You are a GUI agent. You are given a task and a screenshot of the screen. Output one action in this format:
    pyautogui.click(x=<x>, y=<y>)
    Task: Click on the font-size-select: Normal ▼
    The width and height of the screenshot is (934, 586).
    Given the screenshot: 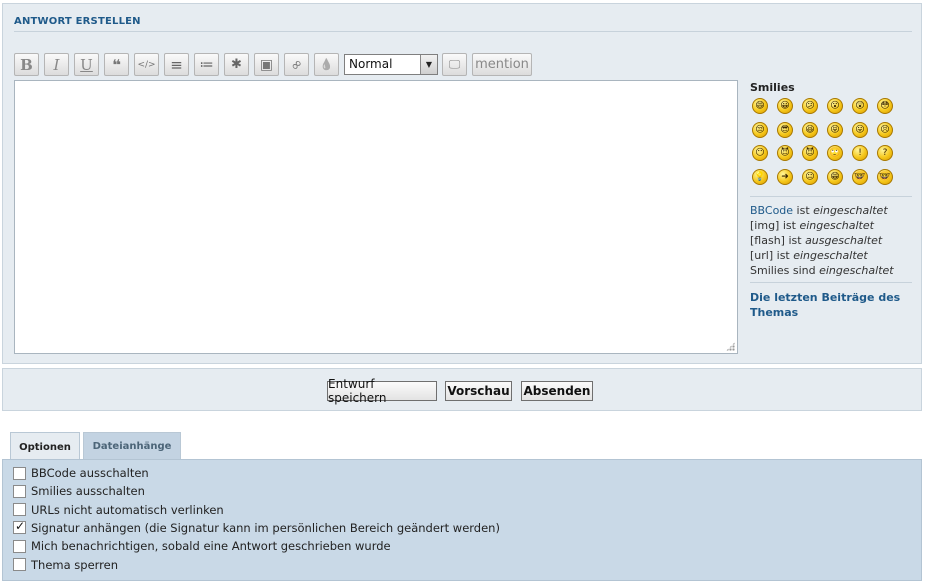 What is the action you would take?
    pyautogui.click(x=391, y=64)
    